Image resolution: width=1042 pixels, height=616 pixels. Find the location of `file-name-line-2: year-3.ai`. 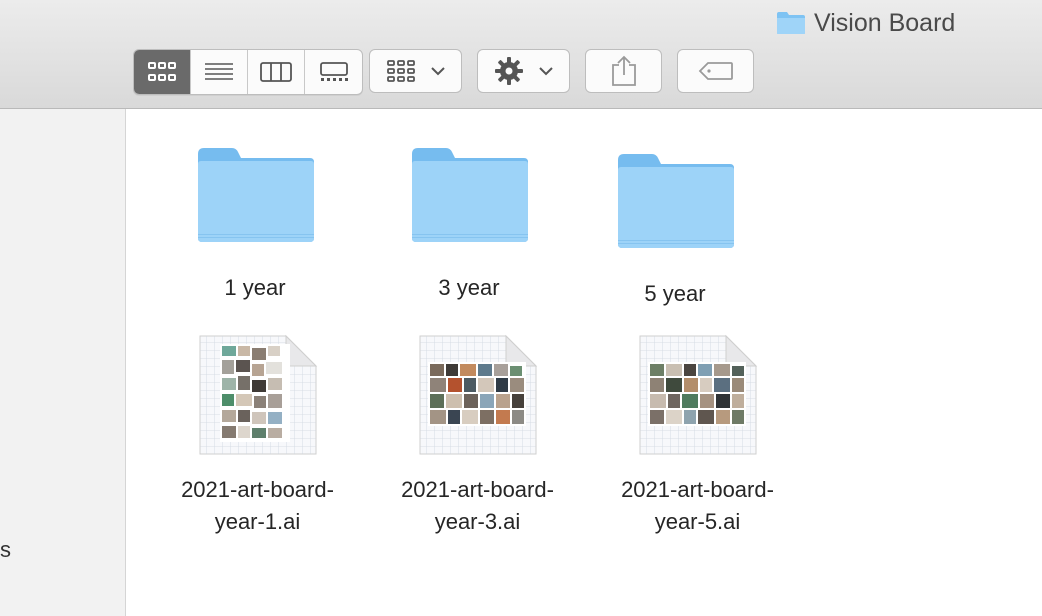

file-name-line-2: year-3.ai is located at coordinates (477, 521).